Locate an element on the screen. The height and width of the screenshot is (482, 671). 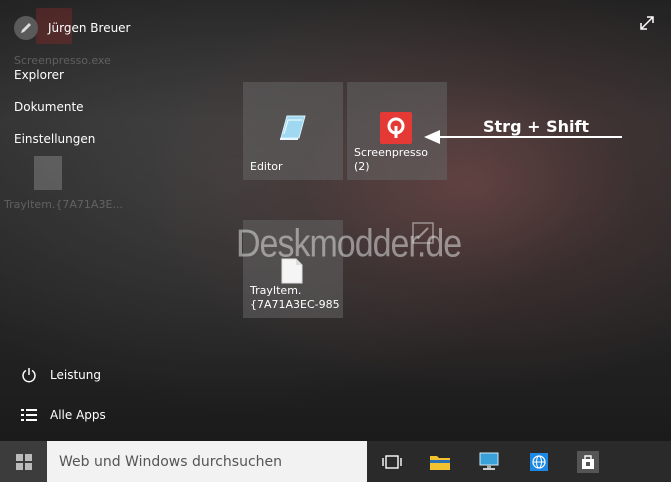
power-button: Leistung is located at coordinates (60, 375).